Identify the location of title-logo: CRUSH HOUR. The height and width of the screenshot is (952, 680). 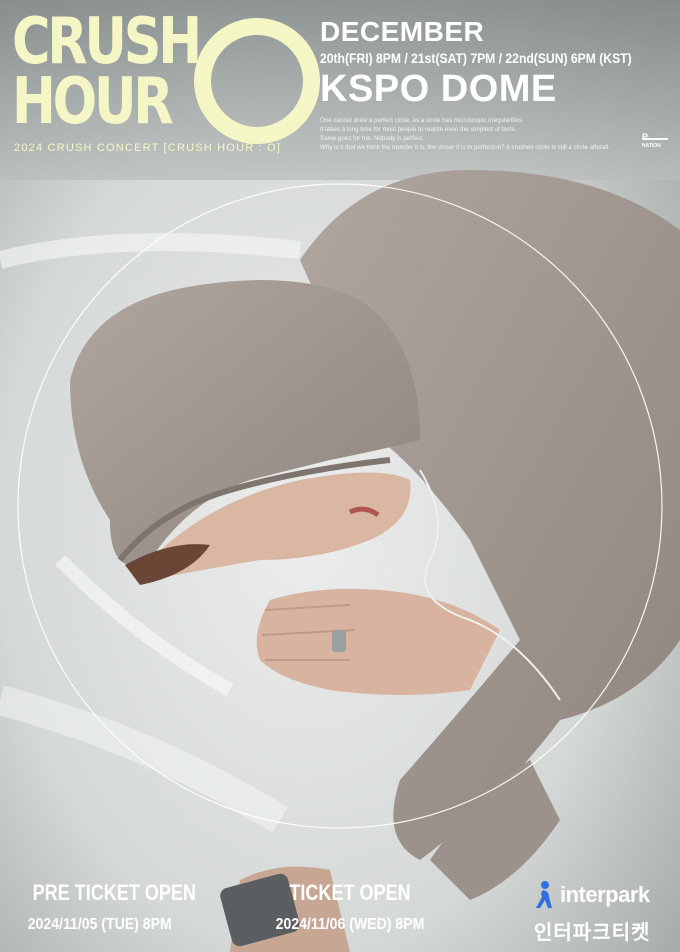
(166, 77).